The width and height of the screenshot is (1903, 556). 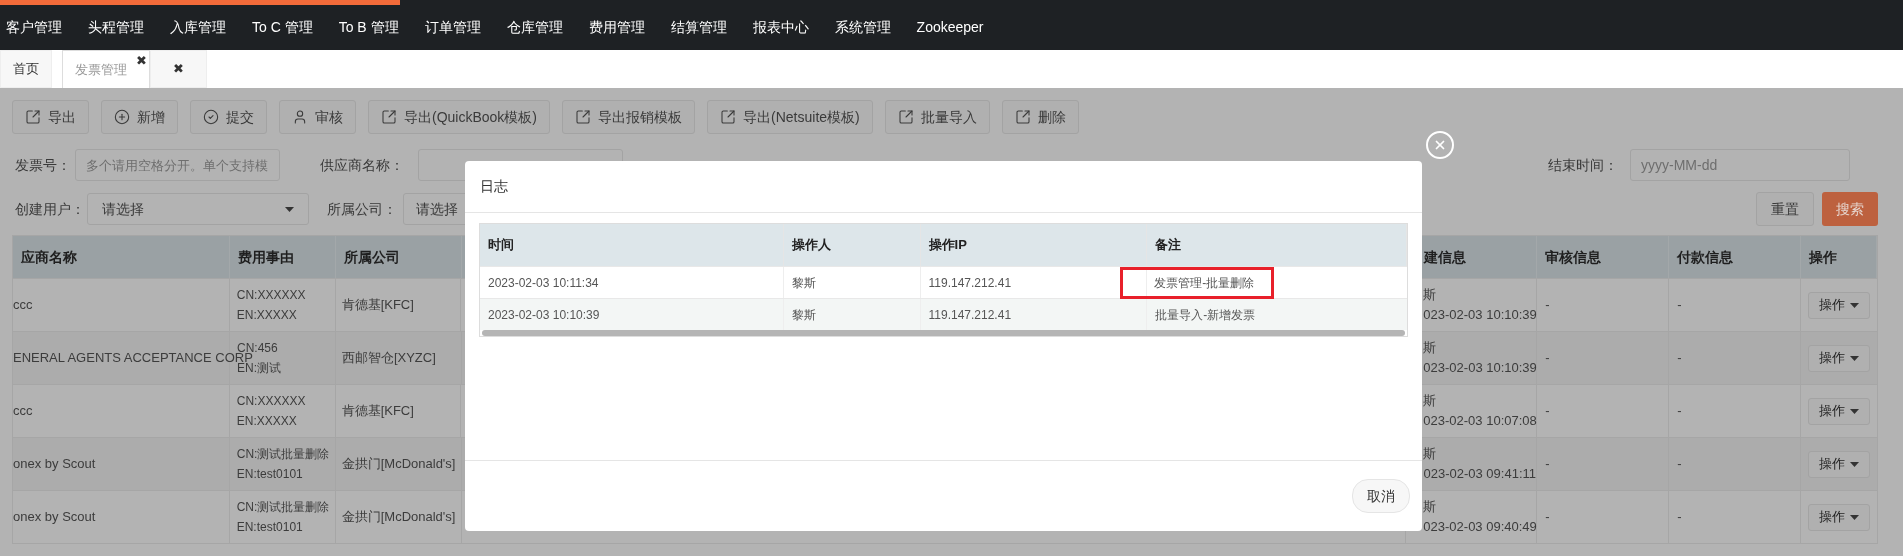 What do you see at coordinates (970, 283) in the screenshot?
I see `table-cell-text: 119.147.212.41` at bounding box center [970, 283].